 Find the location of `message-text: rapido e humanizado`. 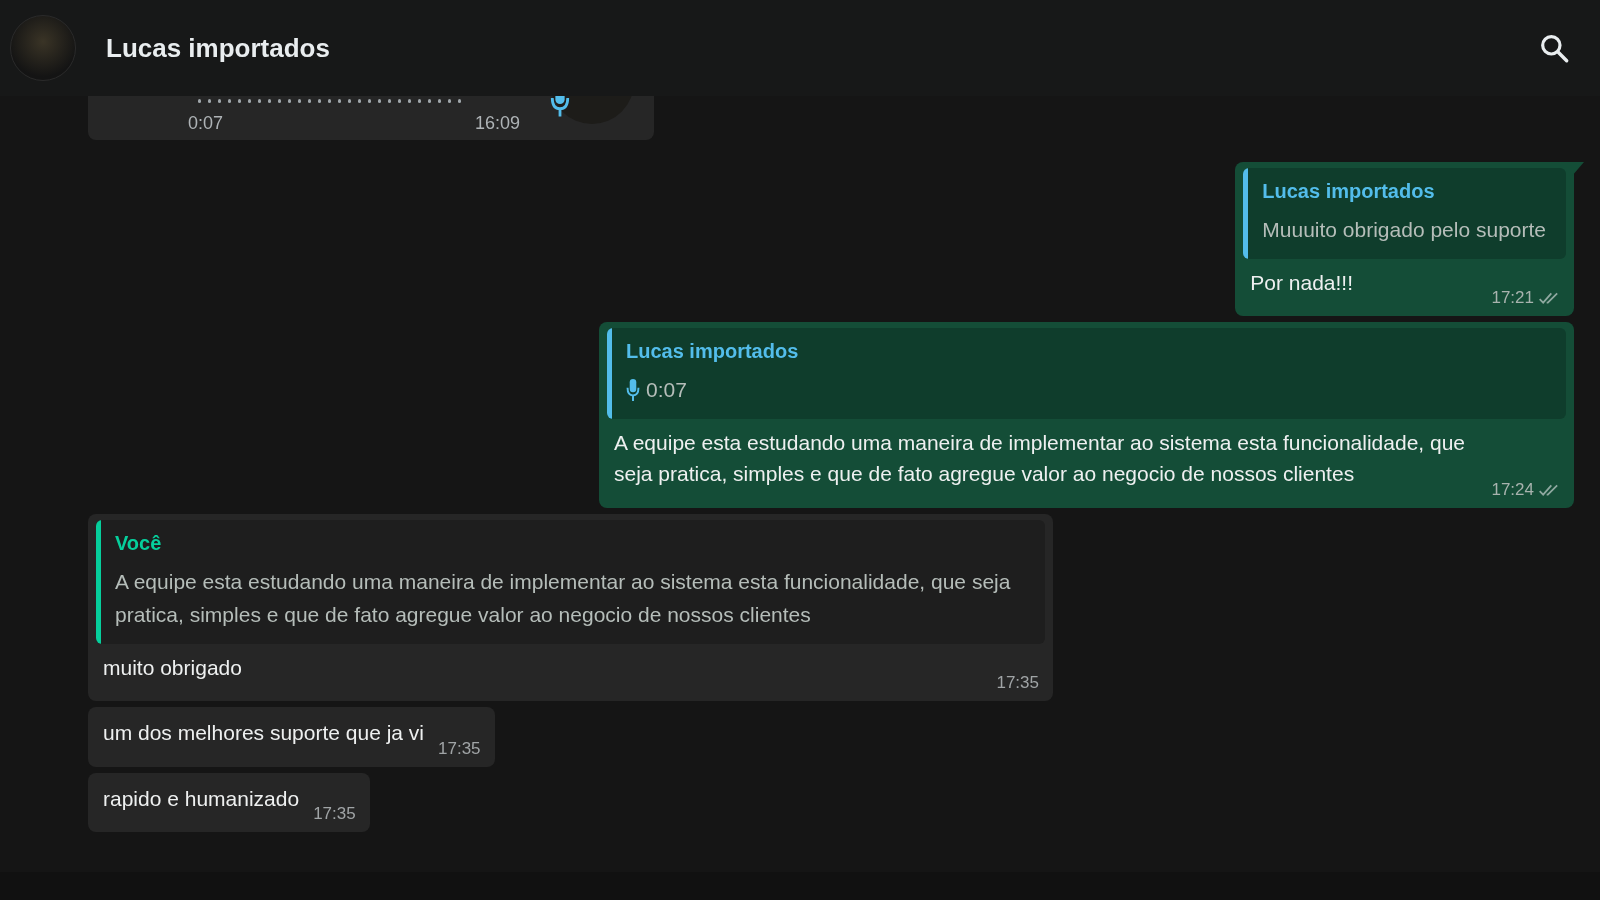

message-text: rapido e humanizado is located at coordinates (201, 798).